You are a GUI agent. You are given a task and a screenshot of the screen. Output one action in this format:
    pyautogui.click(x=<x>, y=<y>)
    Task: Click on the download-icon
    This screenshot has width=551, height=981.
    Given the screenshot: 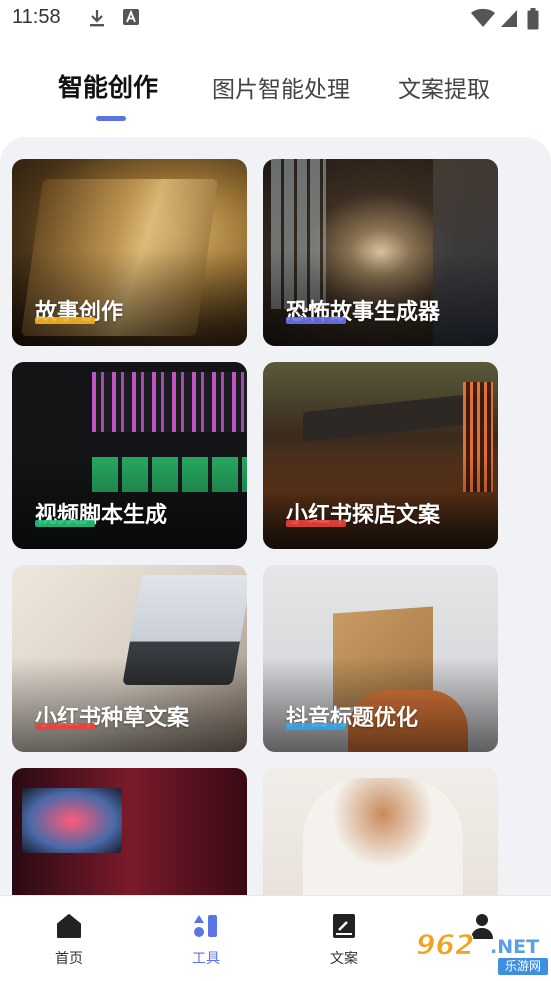 What is the action you would take?
    pyautogui.click(x=97, y=20)
    